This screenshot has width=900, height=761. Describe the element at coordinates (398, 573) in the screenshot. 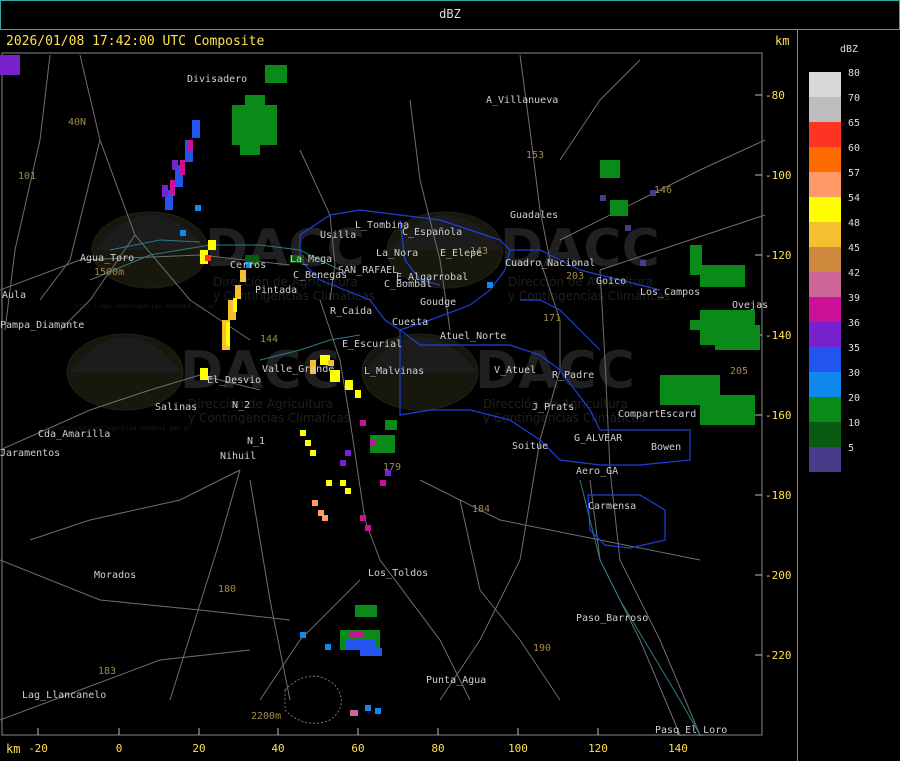

I see `place-label: Los_Toldos` at that location.